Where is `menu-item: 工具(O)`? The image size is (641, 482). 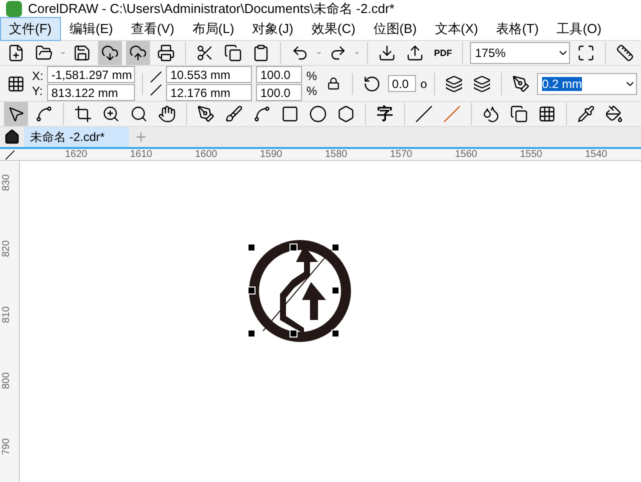 menu-item: 工具(O) is located at coordinates (579, 29).